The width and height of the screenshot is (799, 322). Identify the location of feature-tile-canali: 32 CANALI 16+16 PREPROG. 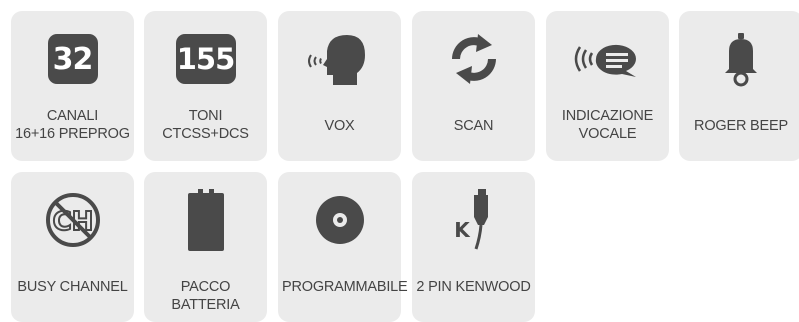
(72, 86).